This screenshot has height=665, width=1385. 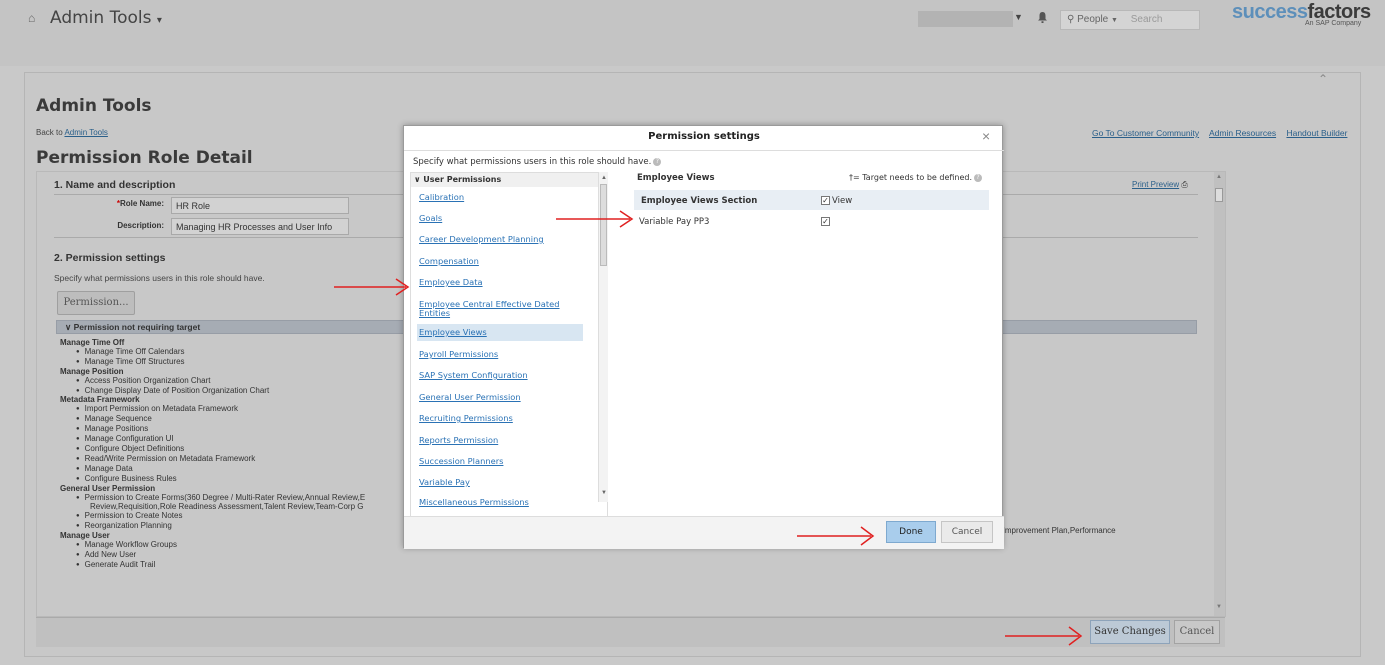 I want to click on cancel-button: Cancel, so click(x=1197, y=632).